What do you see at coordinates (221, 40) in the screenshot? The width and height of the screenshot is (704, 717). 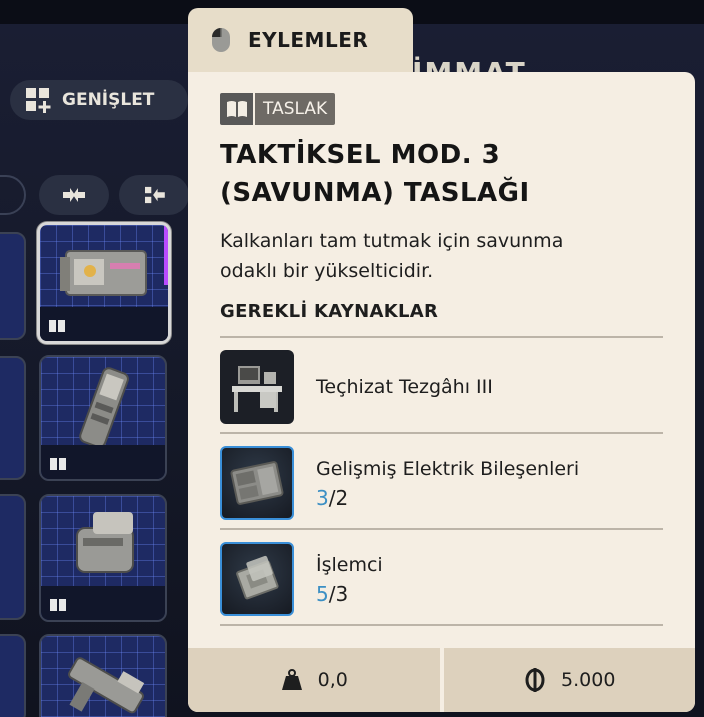 I see `mouse-icon` at bounding box center [221, 40].